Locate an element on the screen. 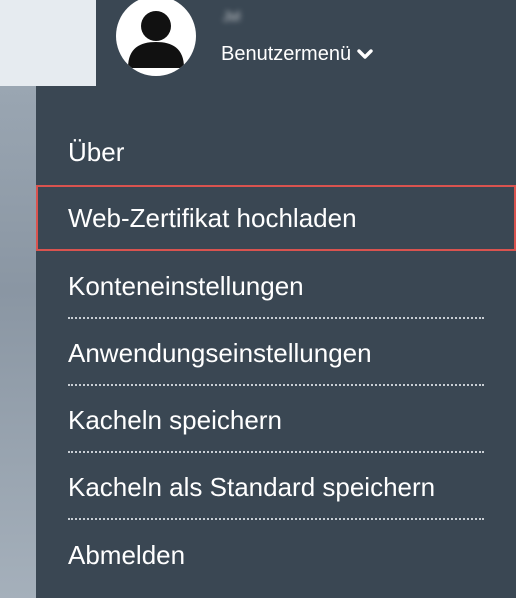  username-label: Jvl is located at coordinates (232, 16).